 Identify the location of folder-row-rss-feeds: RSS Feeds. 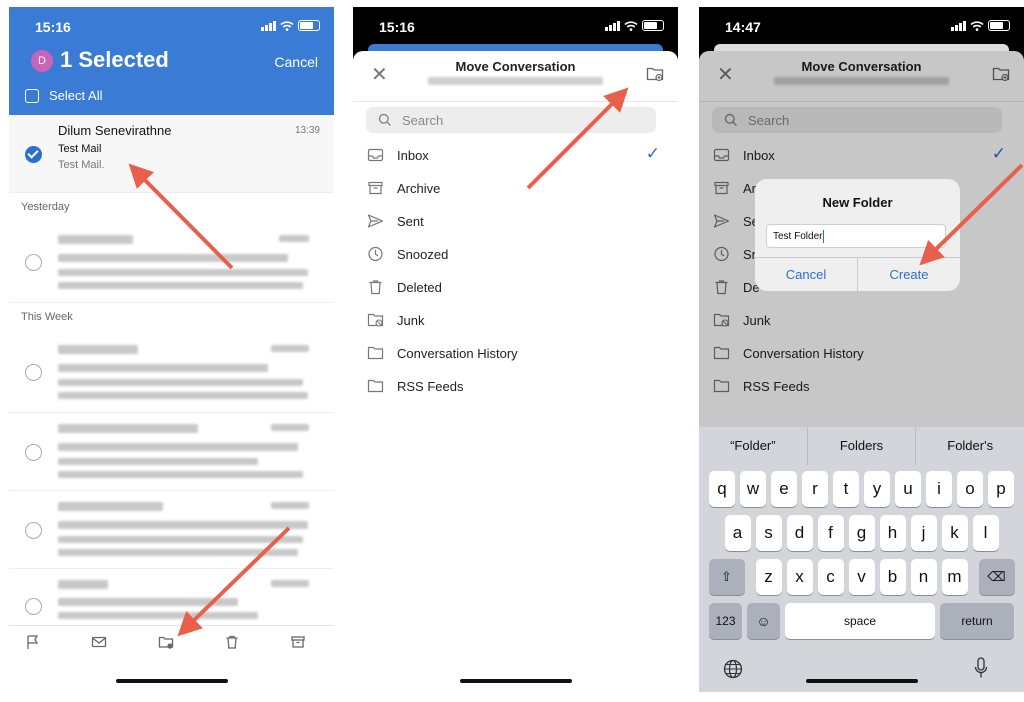
(515, 386).